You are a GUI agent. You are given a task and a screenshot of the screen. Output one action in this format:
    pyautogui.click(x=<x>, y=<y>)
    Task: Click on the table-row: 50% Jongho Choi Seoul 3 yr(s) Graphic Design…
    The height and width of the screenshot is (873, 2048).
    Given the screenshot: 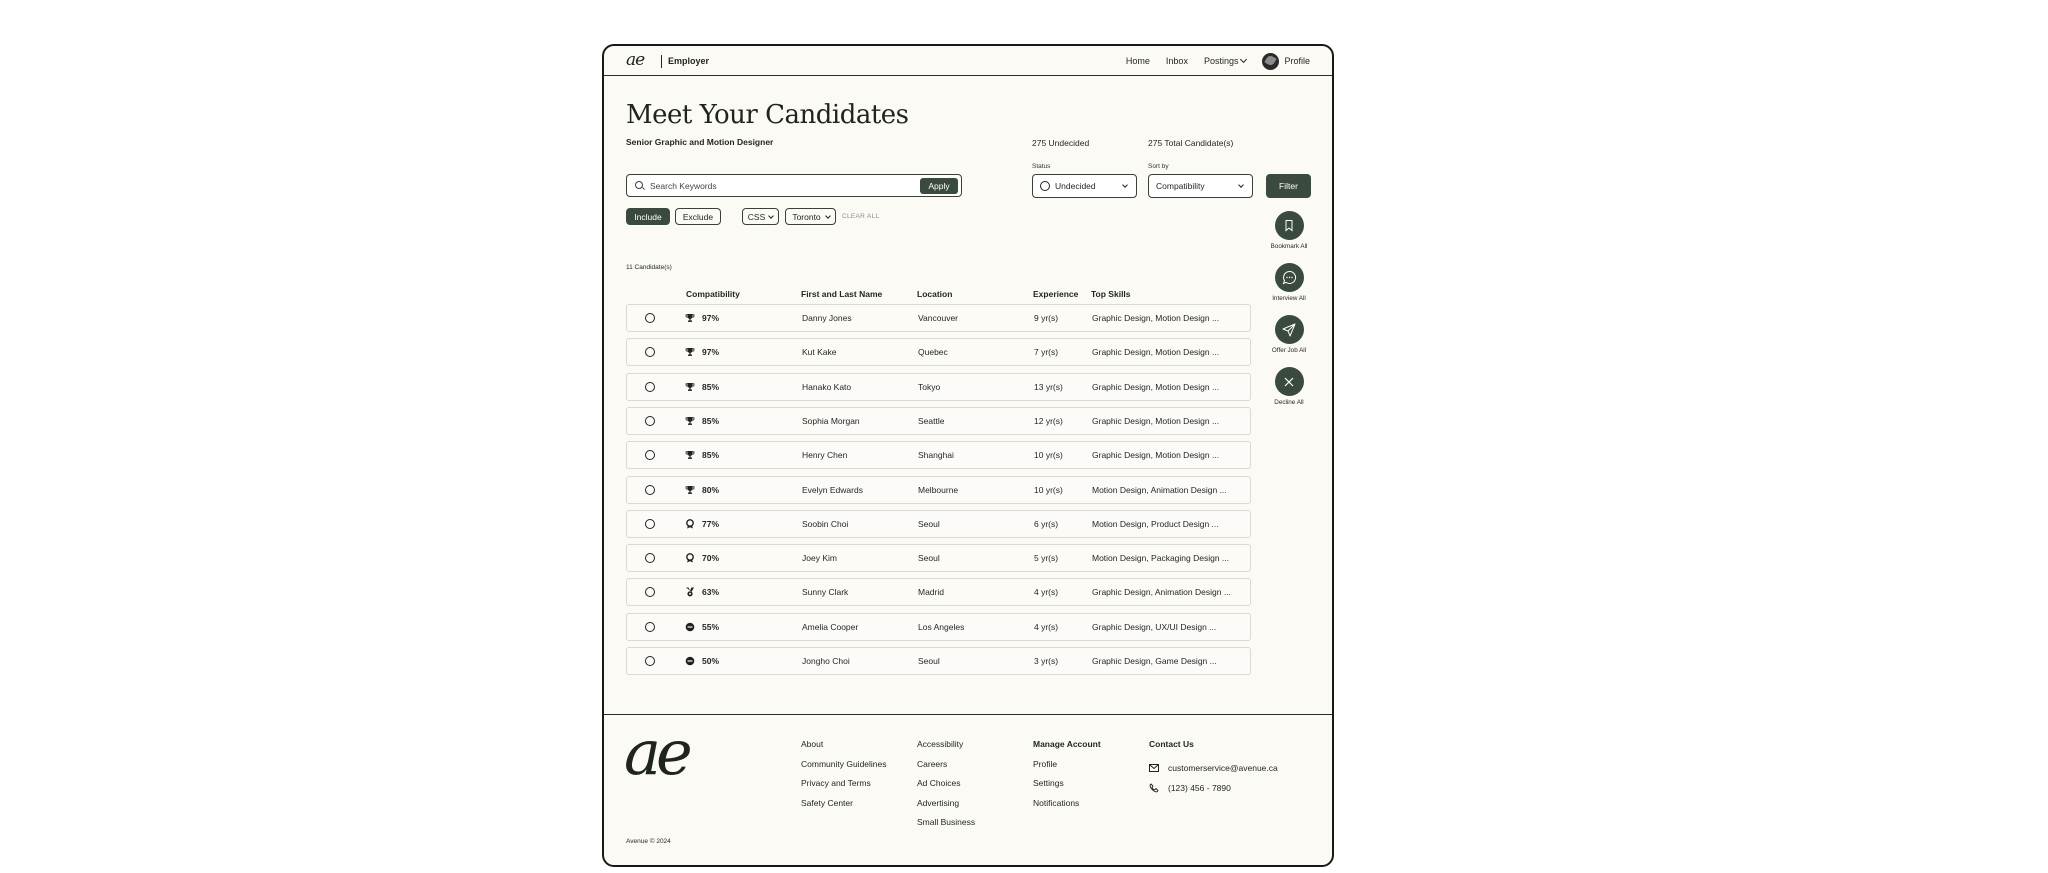 What is the action you would take?
    pyautogui.click(x=938, y=661)
    